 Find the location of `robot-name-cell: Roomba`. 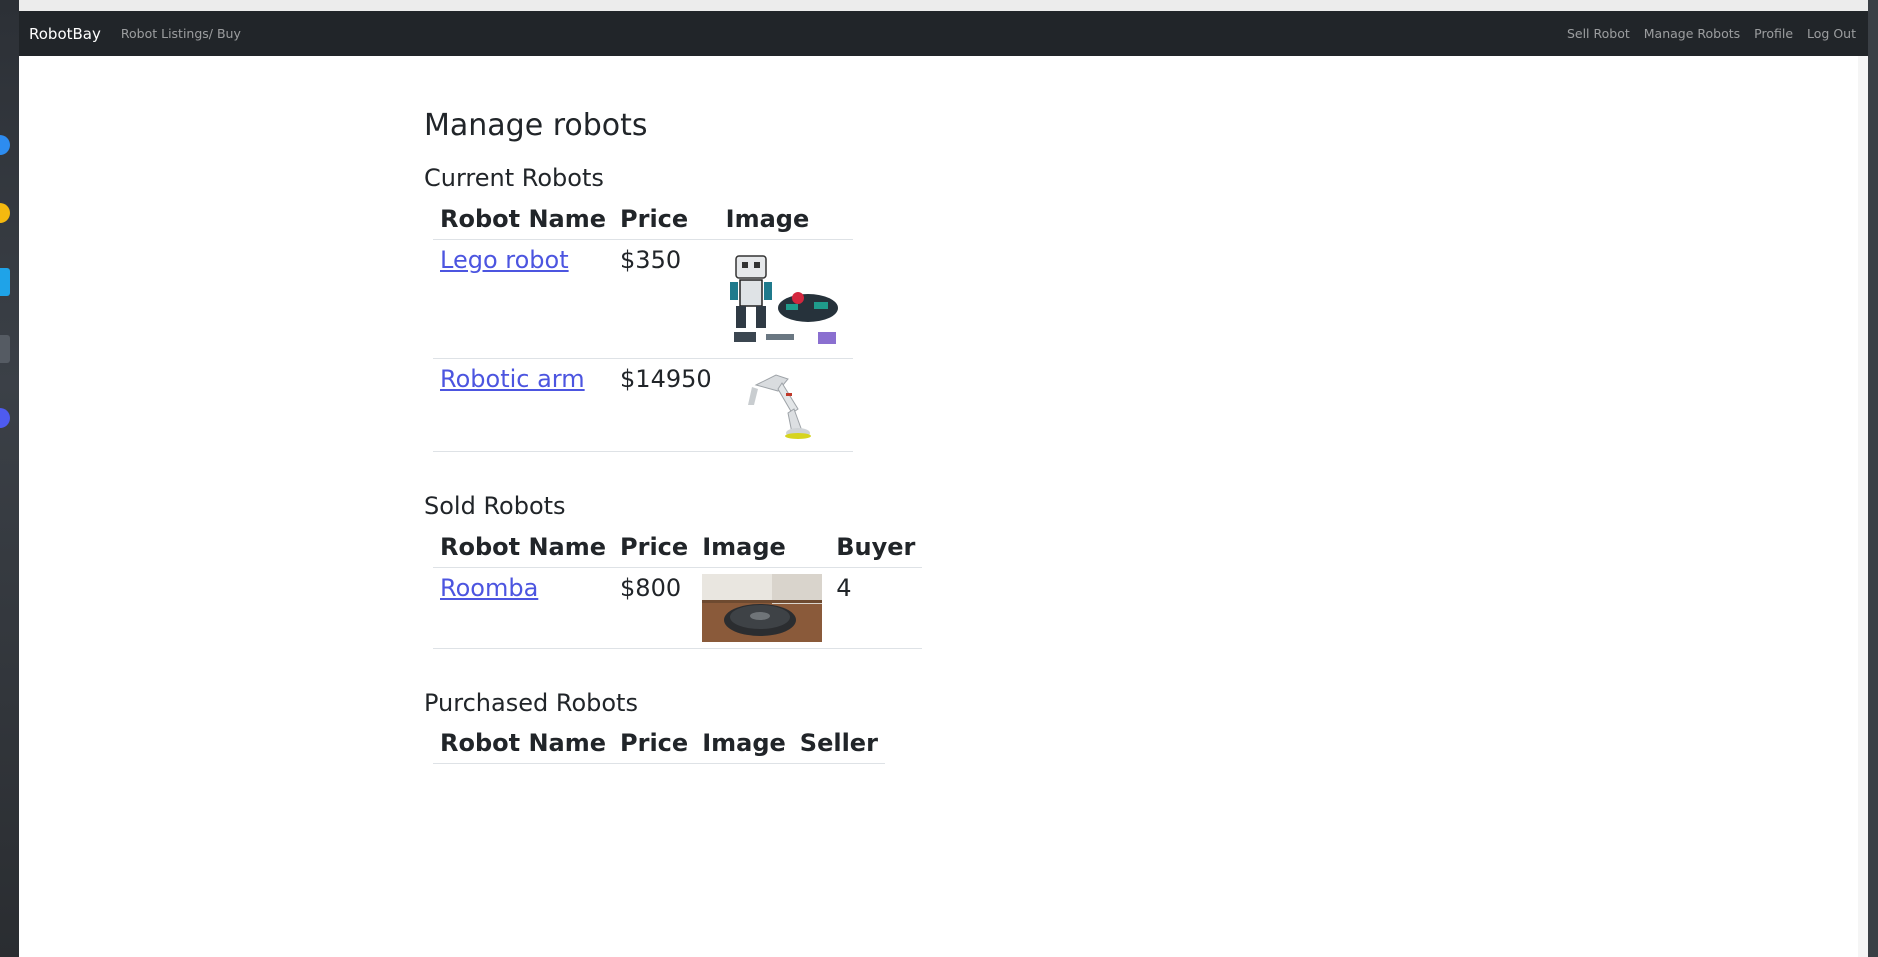

robot-name-cell: Roomba is located at coordinates (523, 608).